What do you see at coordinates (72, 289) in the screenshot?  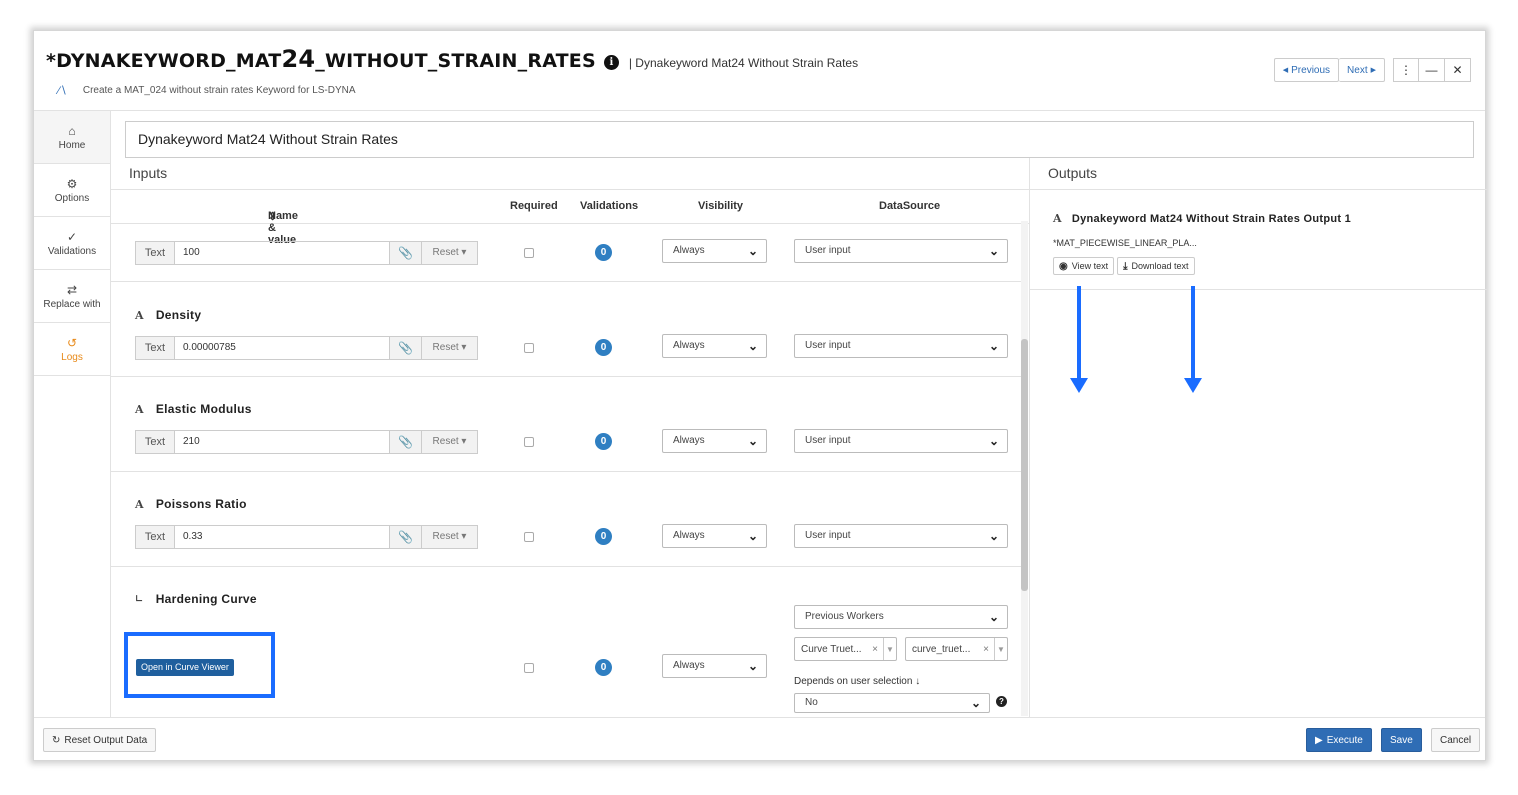 I see `swap-icon: ⇄` at bounding box center [72, 289].